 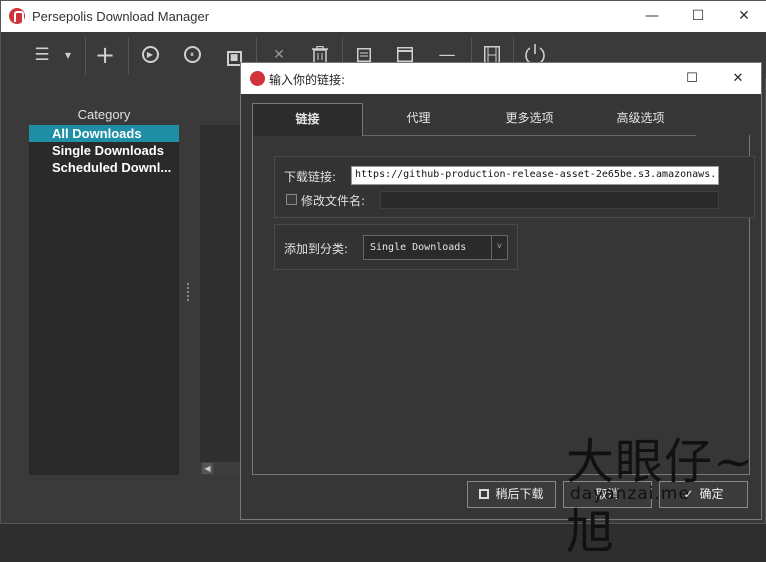 I want to click on dialog-tabs: 链接 代理 更多选项 高级选项, so click(x=474, y=119).